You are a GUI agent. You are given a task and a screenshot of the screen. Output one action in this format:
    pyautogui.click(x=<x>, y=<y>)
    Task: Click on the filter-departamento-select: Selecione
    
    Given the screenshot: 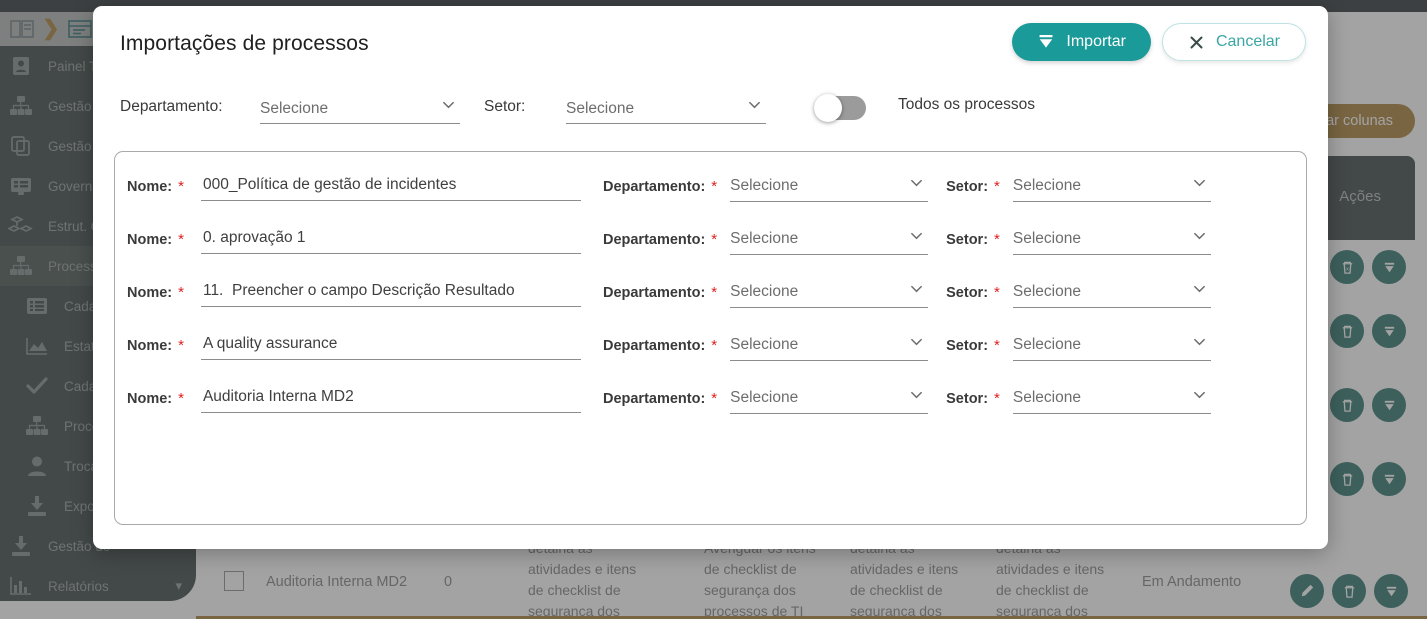 What is the action you would take?
    pyautogui.click(x=360, y=109)
    